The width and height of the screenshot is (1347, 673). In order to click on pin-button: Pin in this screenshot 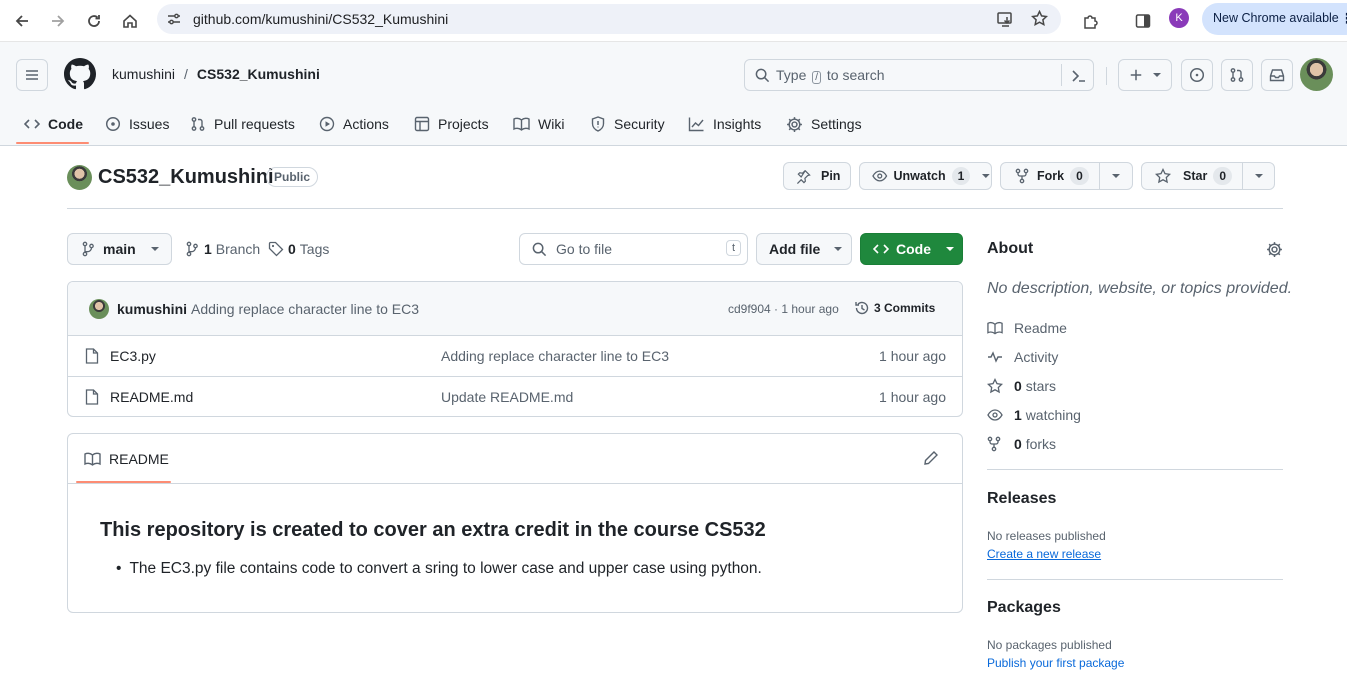, I will do `click(817, 176)`.